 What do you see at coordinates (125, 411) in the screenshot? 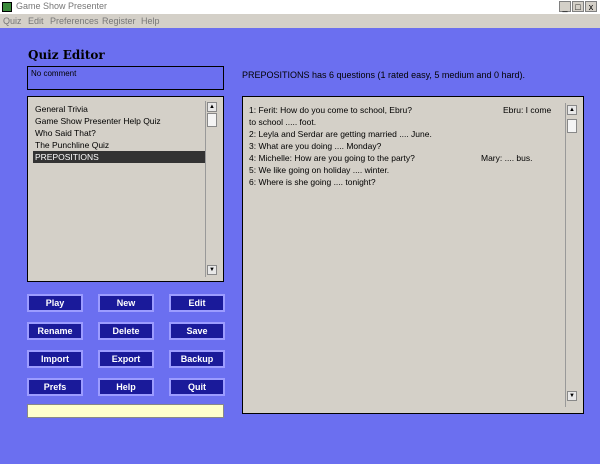
I see `status-field` at bounding box center [125, 411].